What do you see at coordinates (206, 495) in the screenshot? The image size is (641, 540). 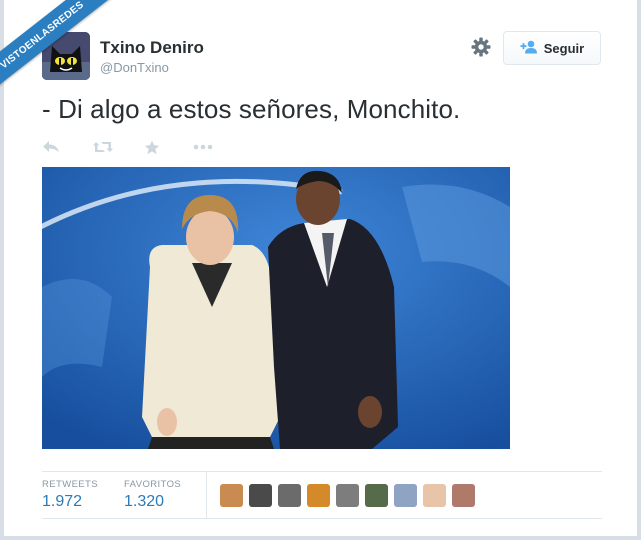 I see `stats-divider` at bounding box center [206, 495].